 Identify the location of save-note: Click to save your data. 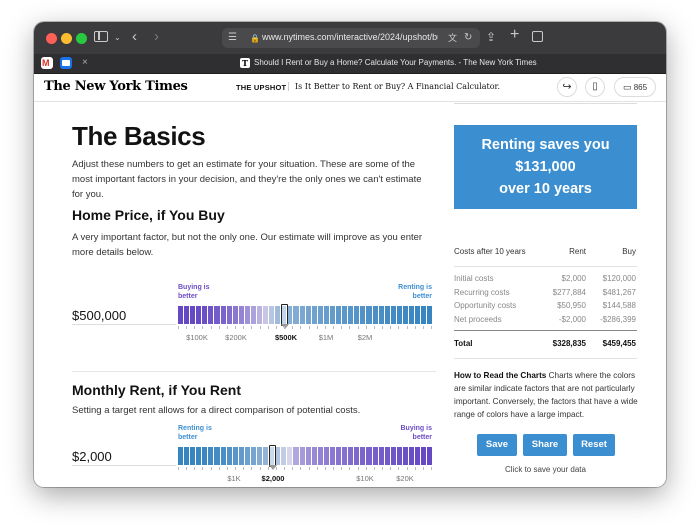
(545, 469).